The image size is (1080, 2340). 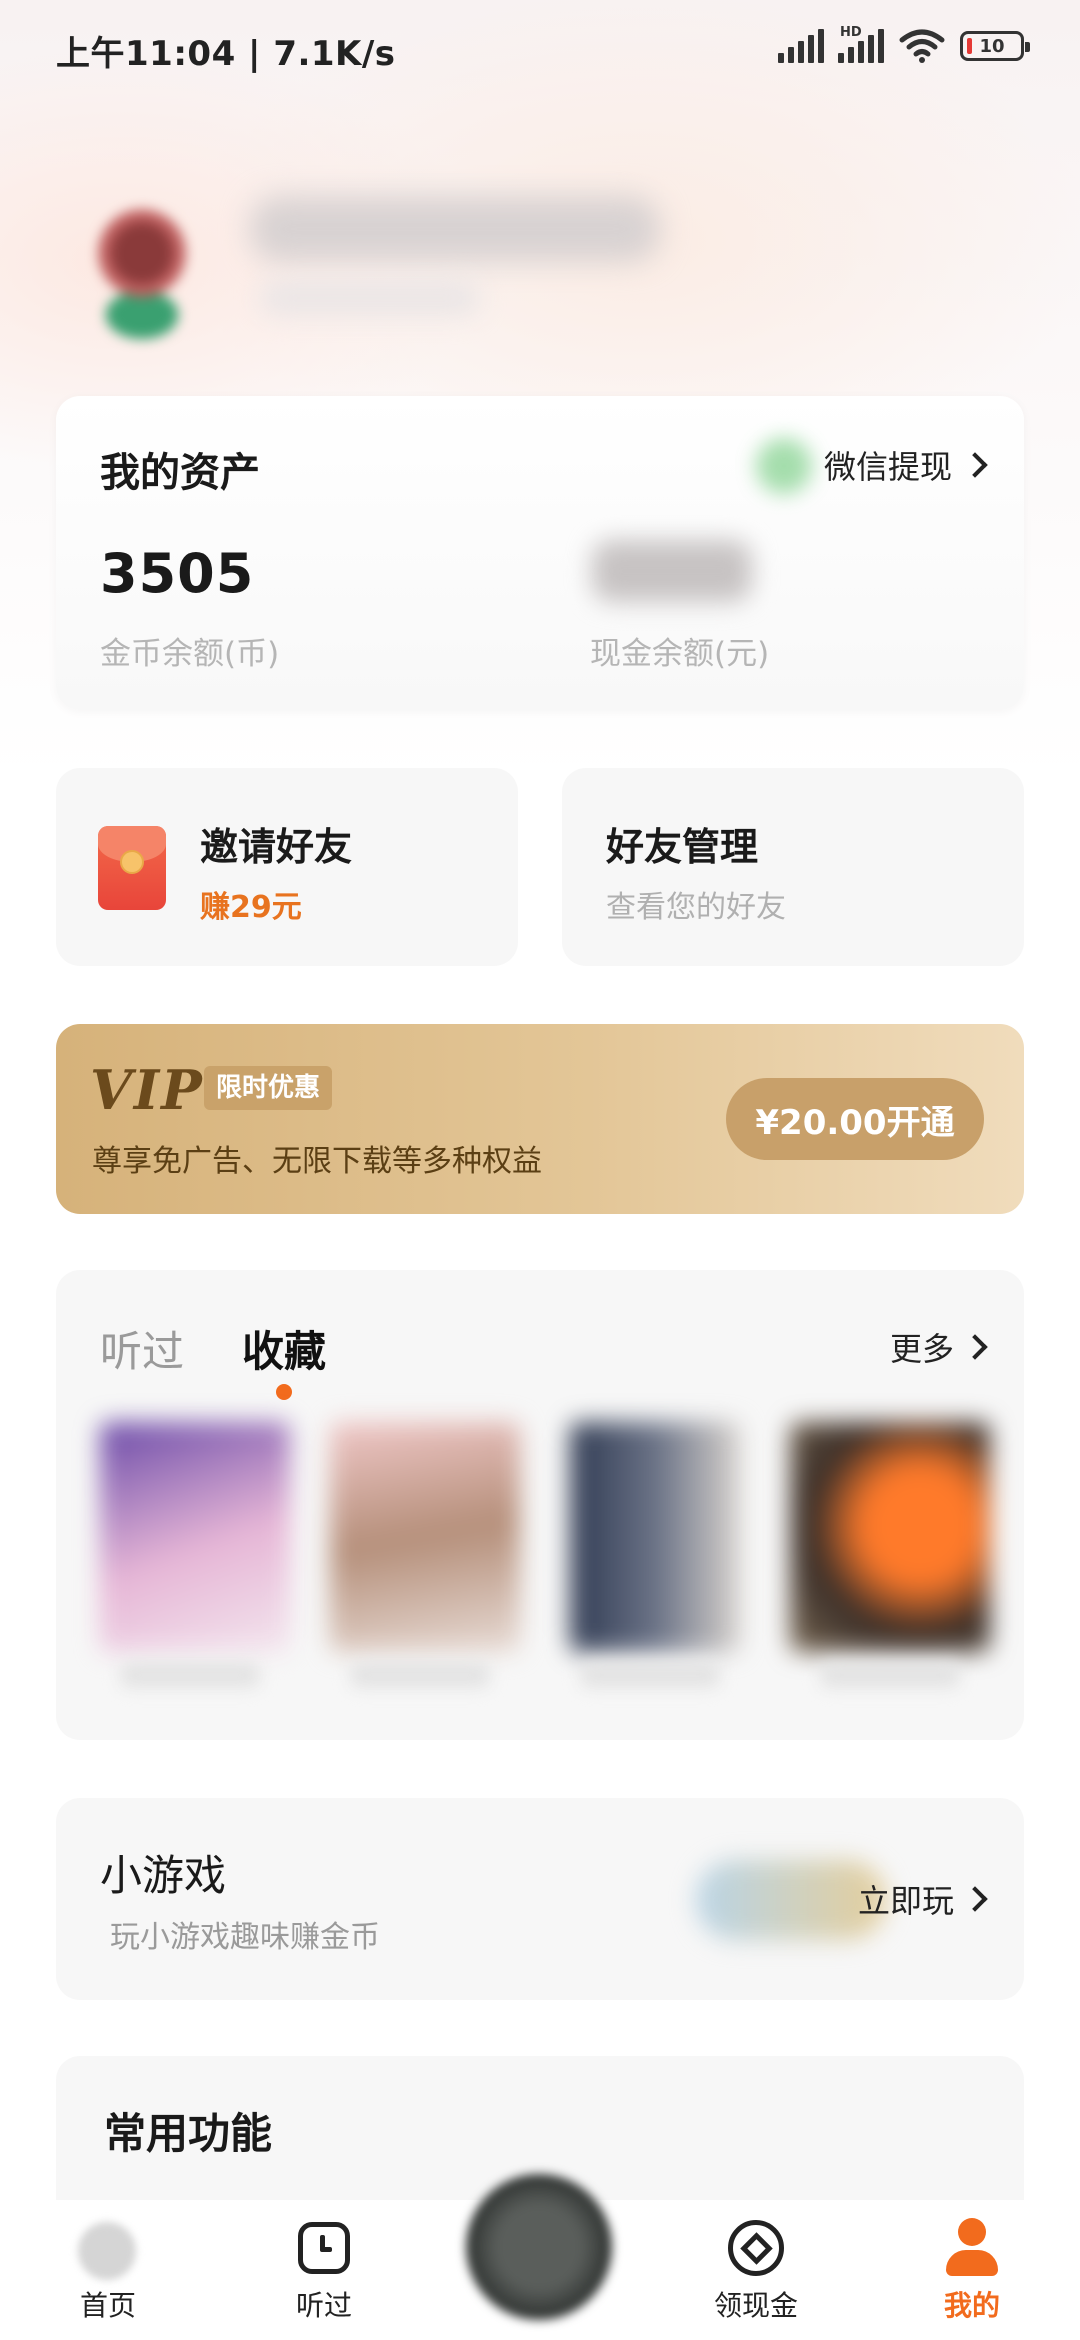 What do you see at coordinates (147, 1090) in the screenshot?
I see `vip-logo: VIP` at bounding box center [147, 1090].